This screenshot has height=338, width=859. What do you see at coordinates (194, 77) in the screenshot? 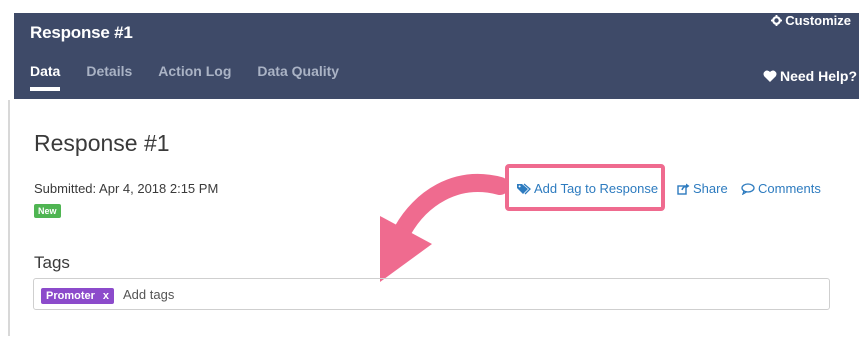
I see `tab-action-log: Action Log` at bounding box center [194, 77].